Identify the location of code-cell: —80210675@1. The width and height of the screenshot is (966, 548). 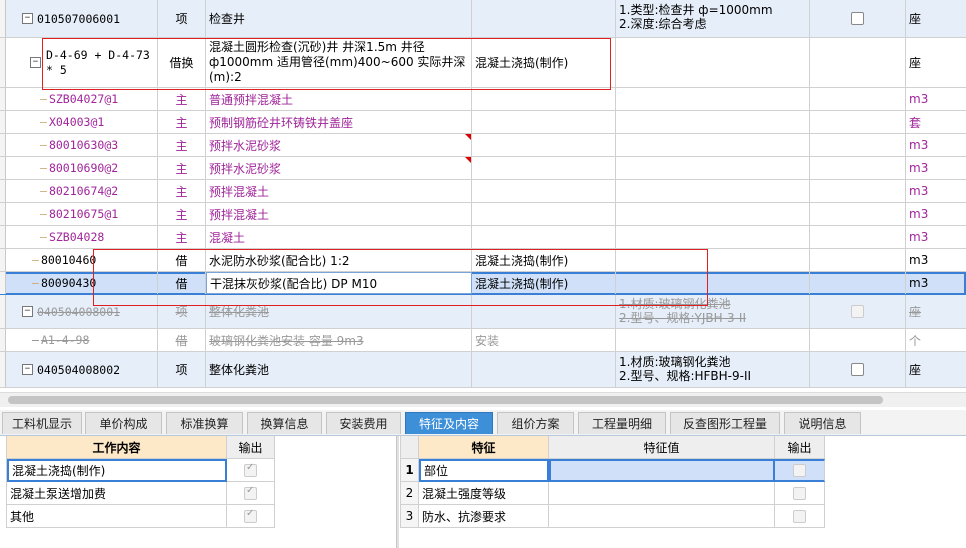
(82, 214).